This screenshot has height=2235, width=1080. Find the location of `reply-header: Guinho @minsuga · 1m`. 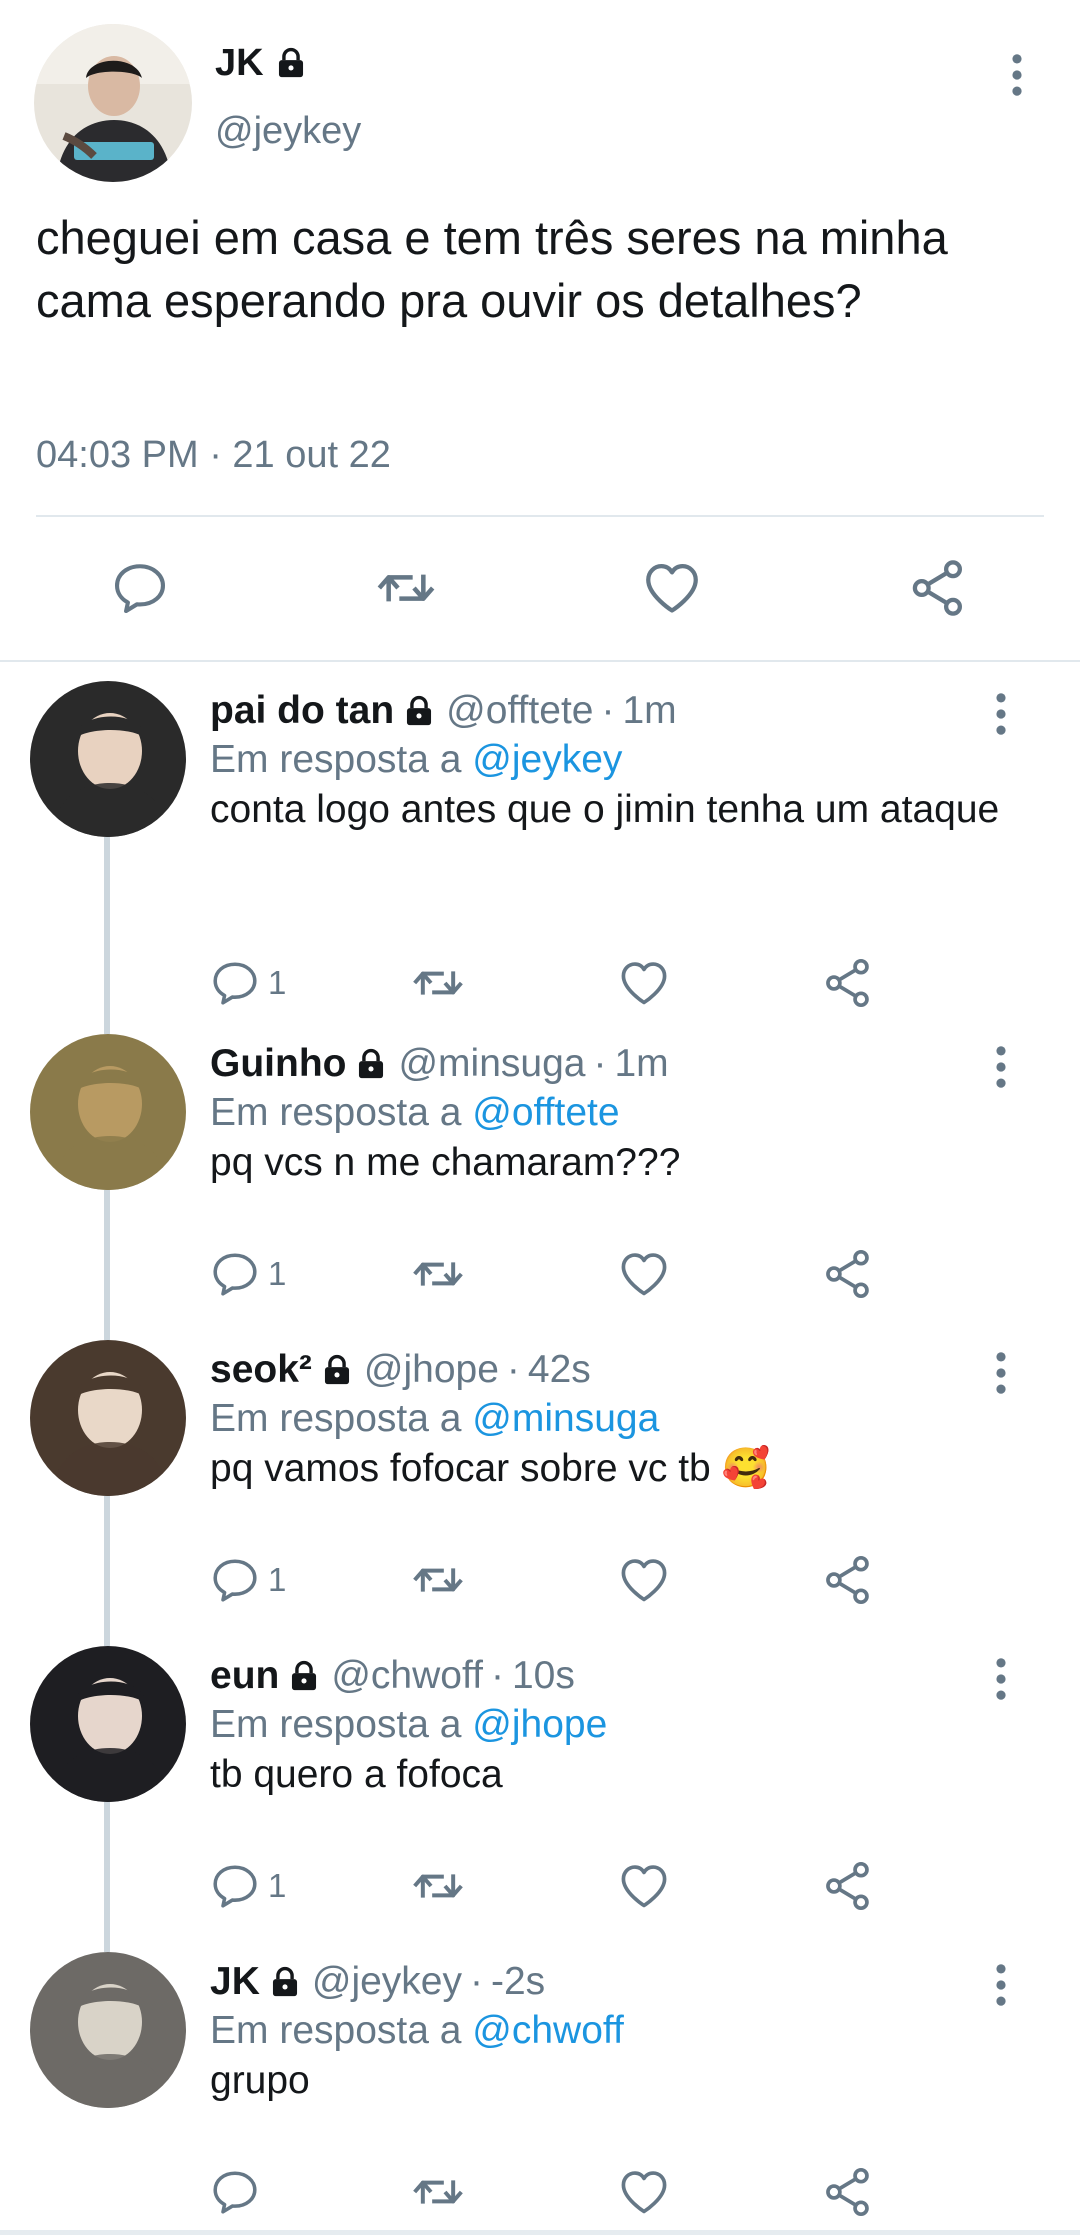

reply-header: Guinho @minsuga · 1m is located at coordinates (439, 1064).